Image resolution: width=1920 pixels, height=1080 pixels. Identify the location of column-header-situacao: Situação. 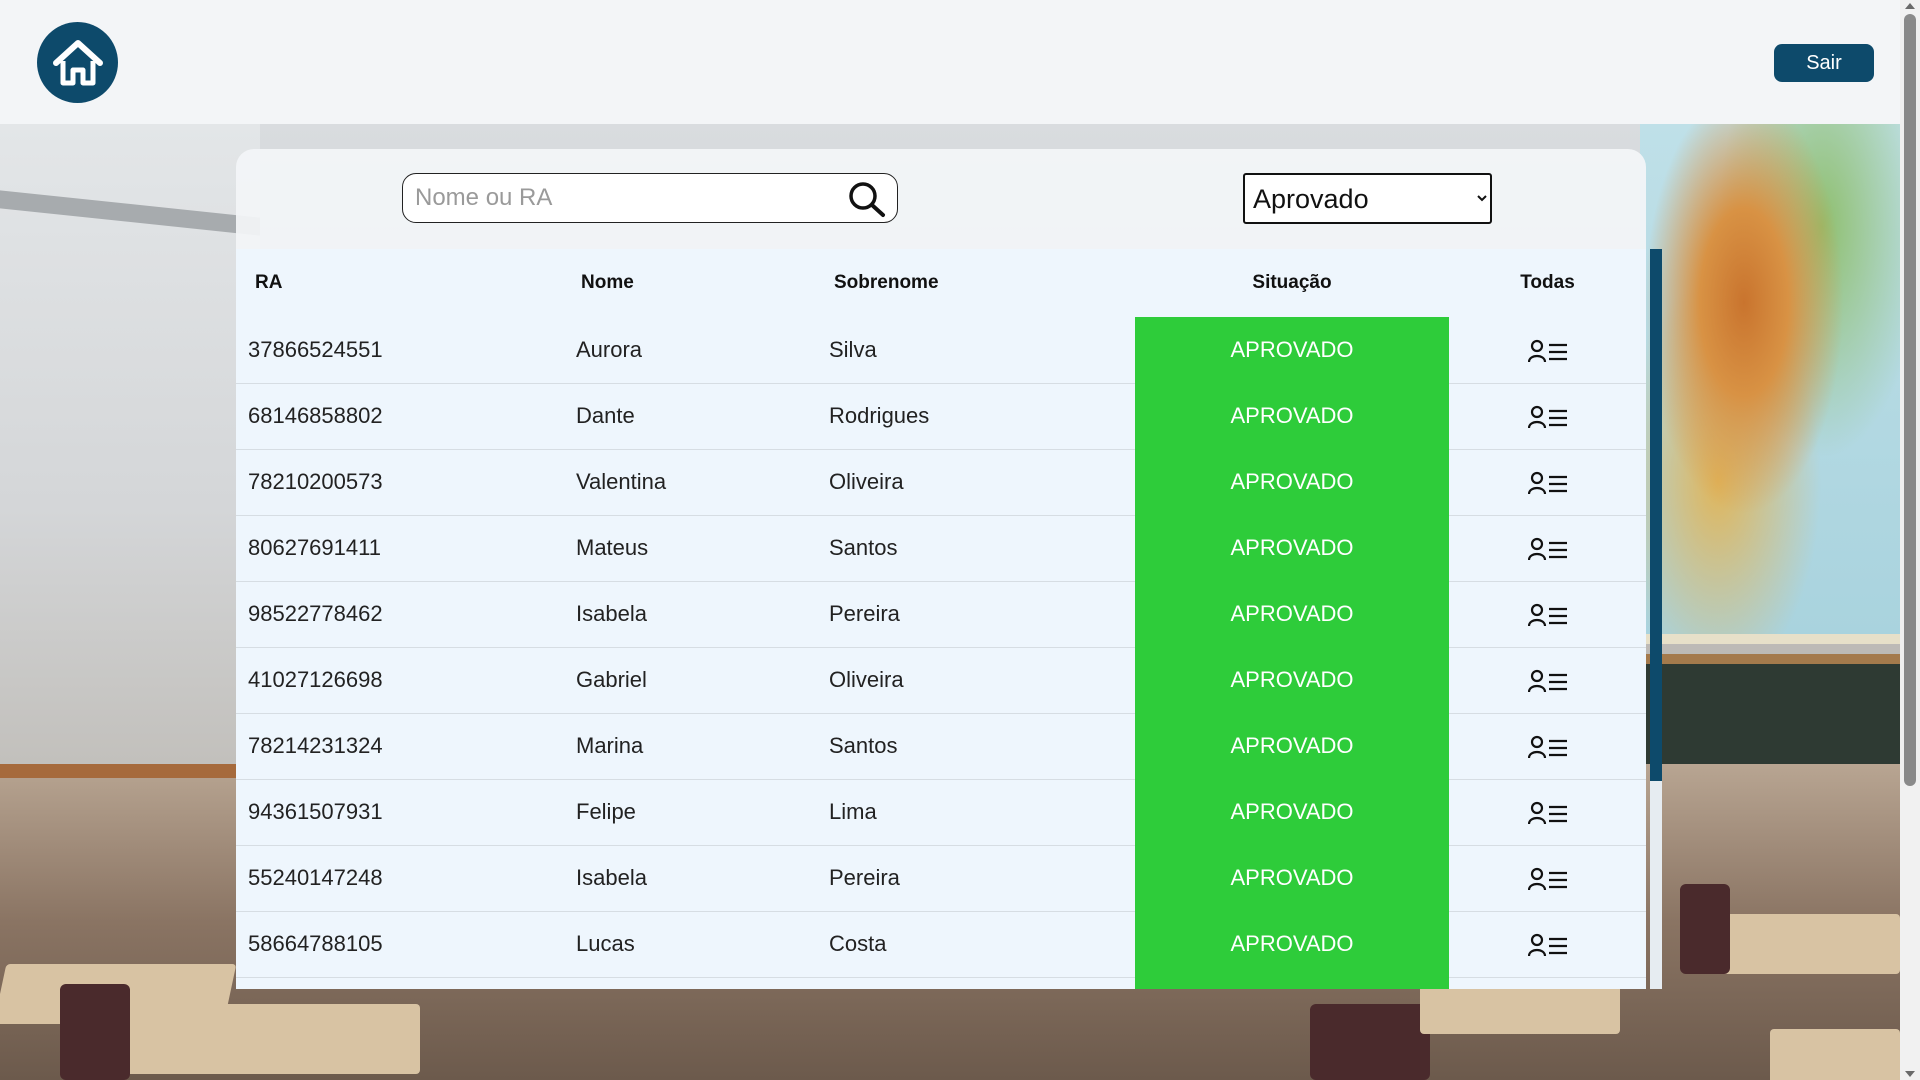
(1292, 283).